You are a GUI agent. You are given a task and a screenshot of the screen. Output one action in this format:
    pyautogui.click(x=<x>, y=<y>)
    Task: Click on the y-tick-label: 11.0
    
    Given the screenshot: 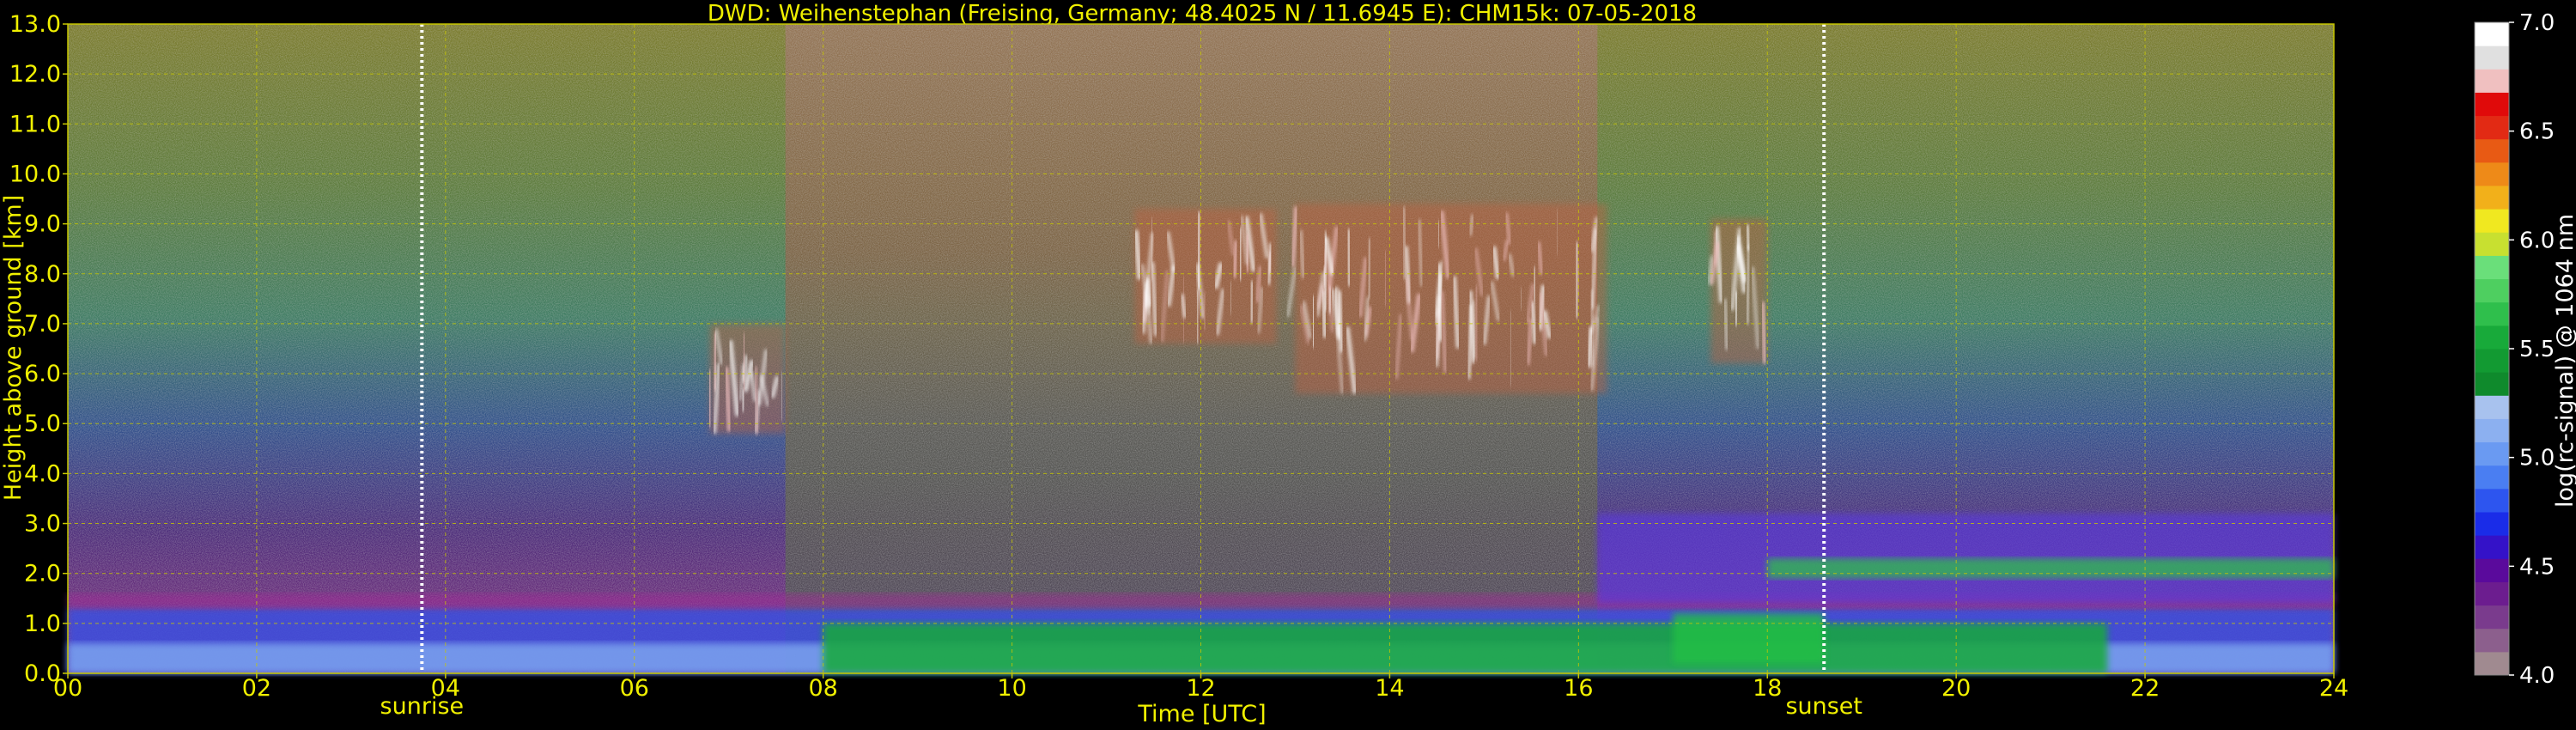 What is the action you would take?
    pyautogui.click(x=35, y=124)
    